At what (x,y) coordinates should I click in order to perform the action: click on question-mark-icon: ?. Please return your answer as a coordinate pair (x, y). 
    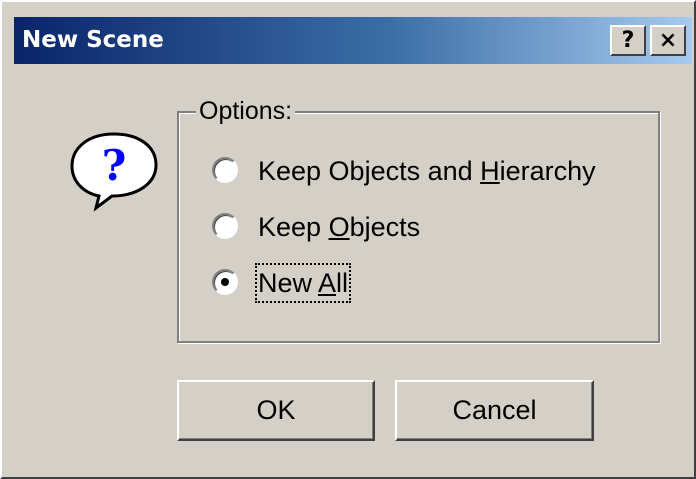
    Looking at the image, I should click on (628, 40).